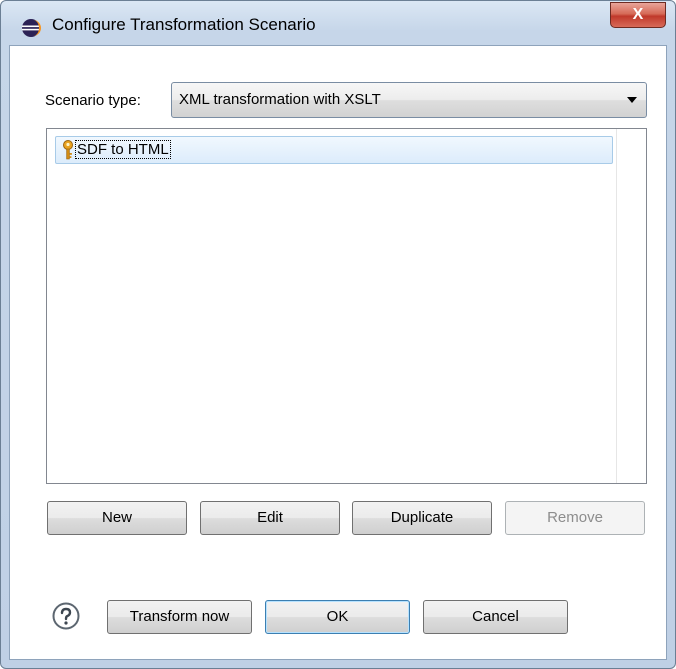 The width and height of the screenshot is (676, 669). What do you see at coordinates (184, 24) in the screenshot?
I see `window-title: Configure Transformation Scenario` at bounding box center [184, 24].